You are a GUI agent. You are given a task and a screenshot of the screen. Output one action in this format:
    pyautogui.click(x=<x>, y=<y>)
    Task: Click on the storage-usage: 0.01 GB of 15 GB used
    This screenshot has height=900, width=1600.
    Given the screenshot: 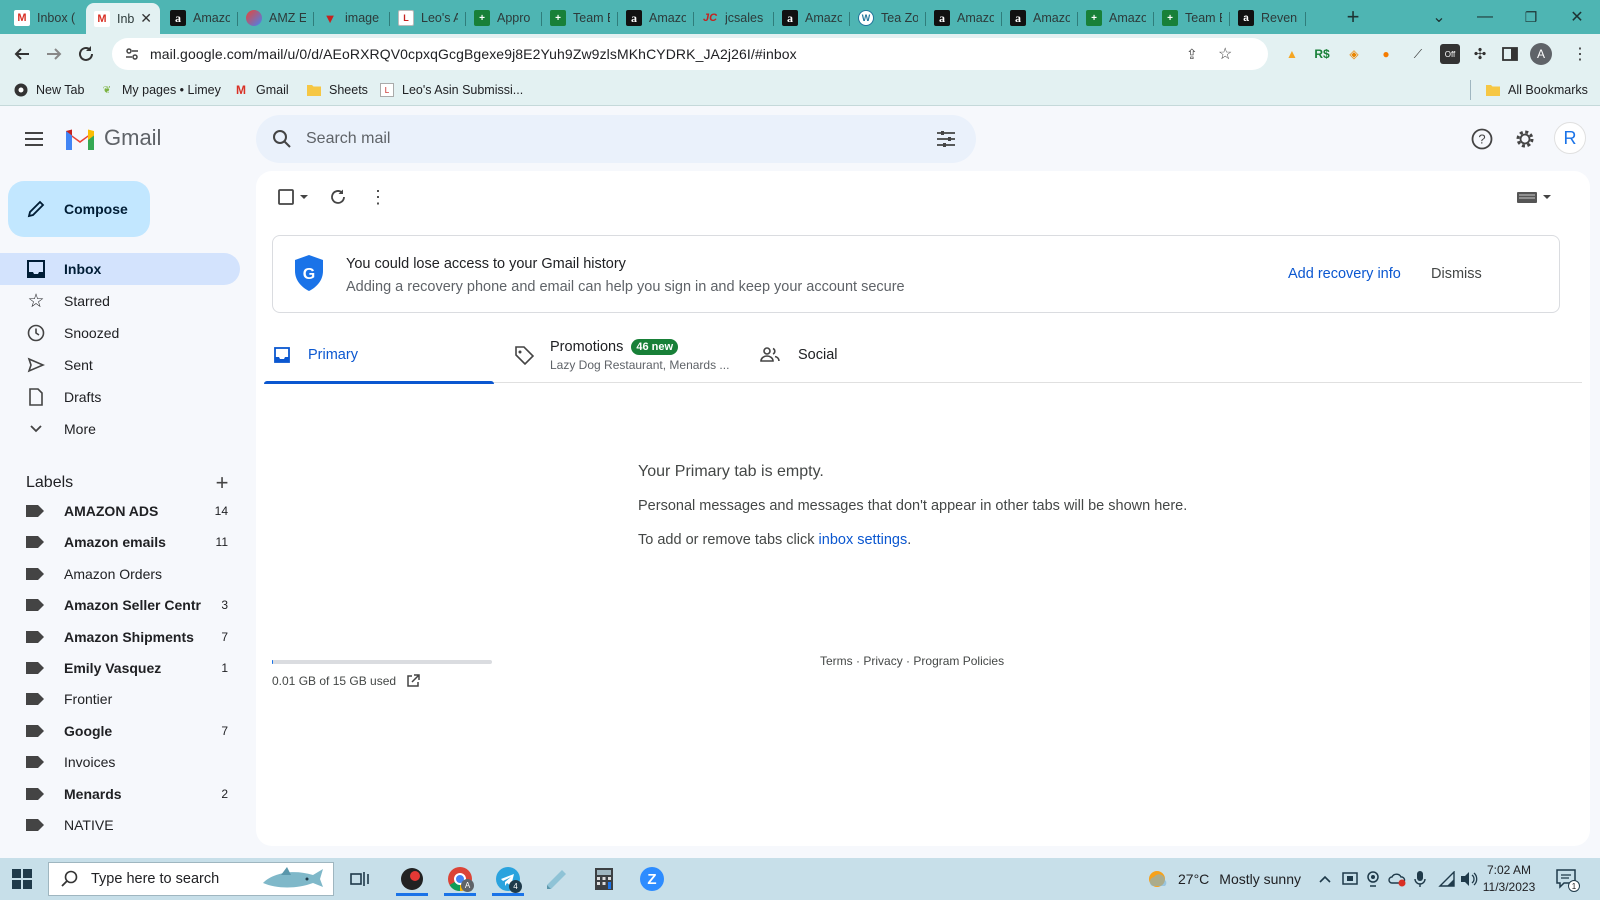 What is the action you would take?
    pyautogui.click(x=346, y=681)
    